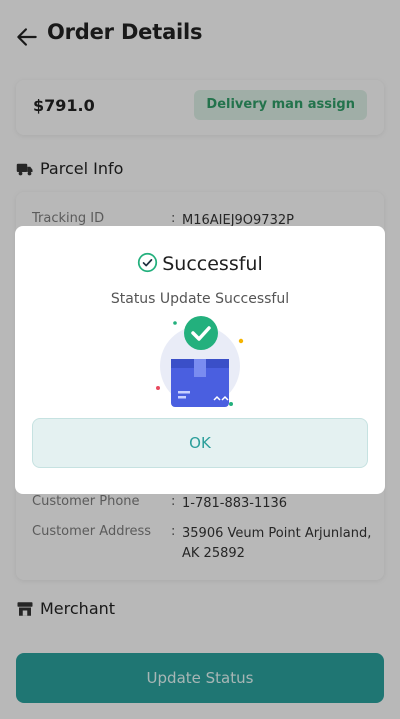 This screenshot has height=719, width=400. What do you see at coordinates (212, 264) in the screenshot?
I see `dialog-title: Successful` at bounding box center [212, 264].